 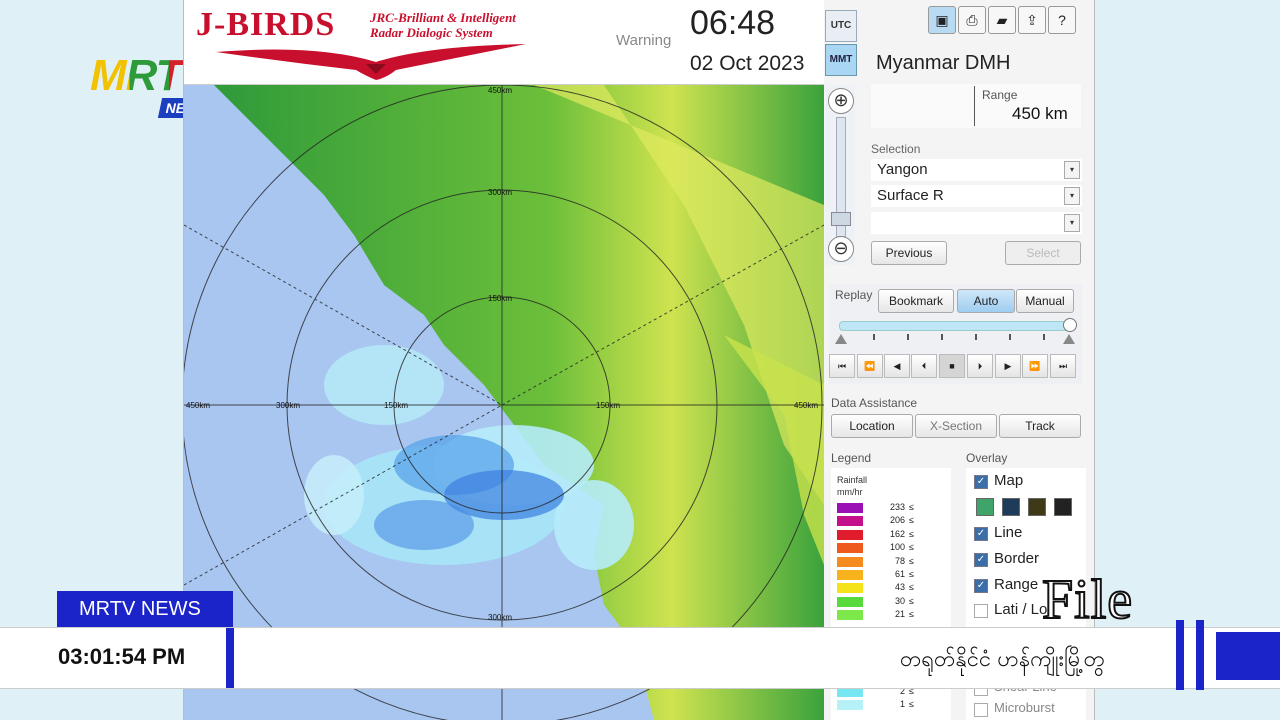 I want to click on help-icon: ?, so click(x=1062, y=20).